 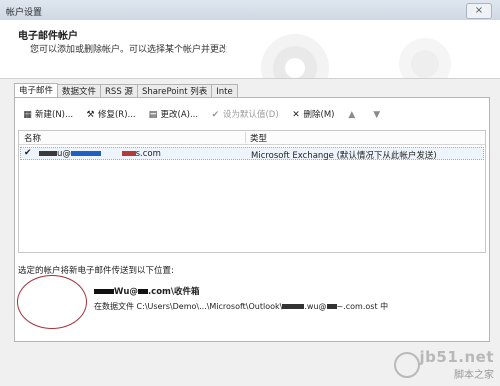 What do you see at coordinates (250, 10) in the screenshot?
I see `title-bar: 帐户设置 ×` at bounding box center [250, 10].